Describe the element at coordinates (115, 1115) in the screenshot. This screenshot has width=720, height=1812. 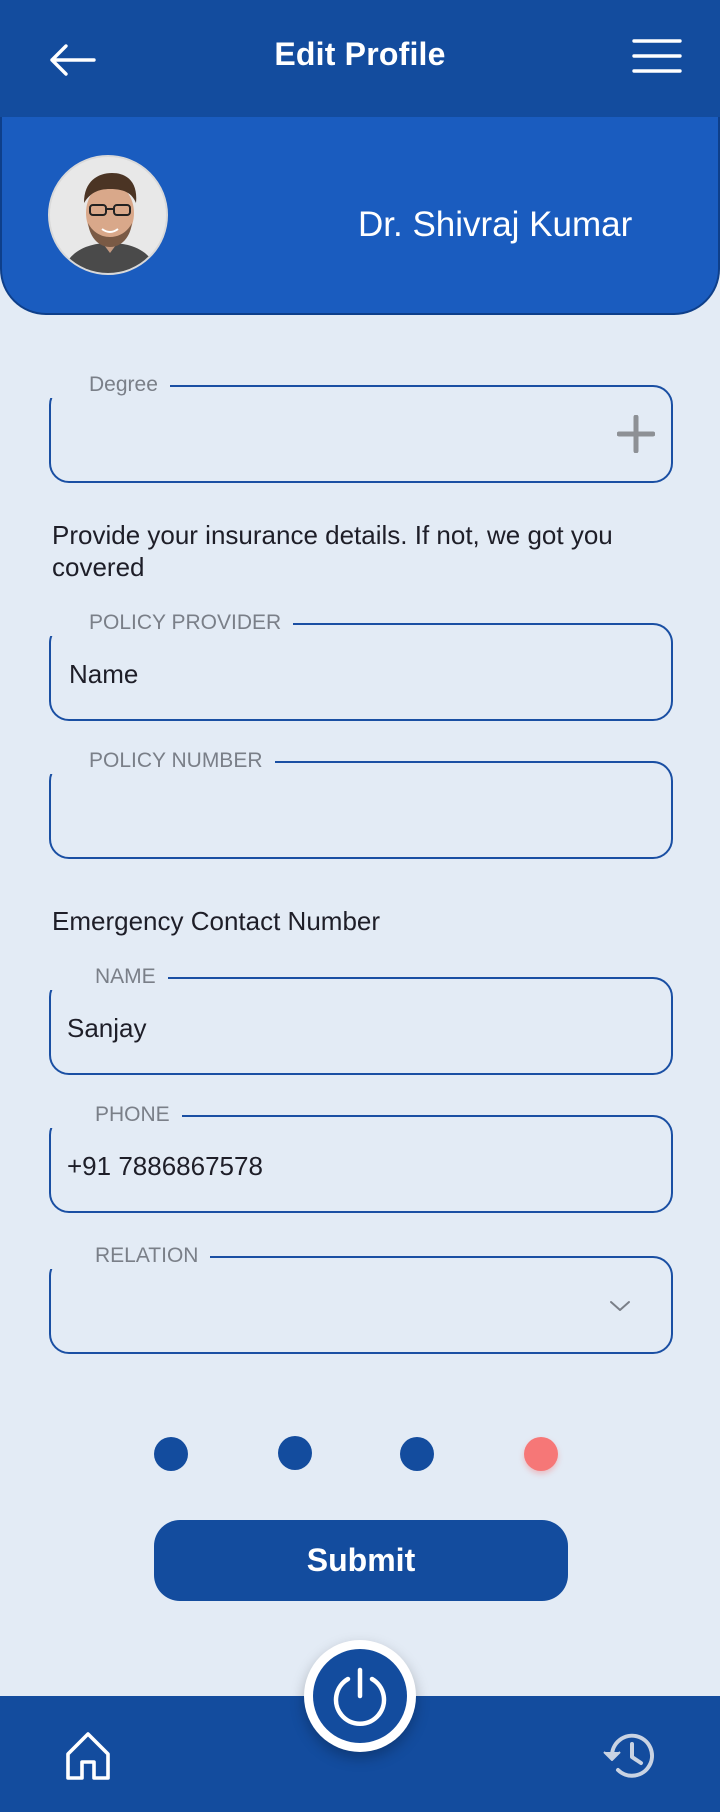
I see `emergency-phone-label: PHONE` at that location.